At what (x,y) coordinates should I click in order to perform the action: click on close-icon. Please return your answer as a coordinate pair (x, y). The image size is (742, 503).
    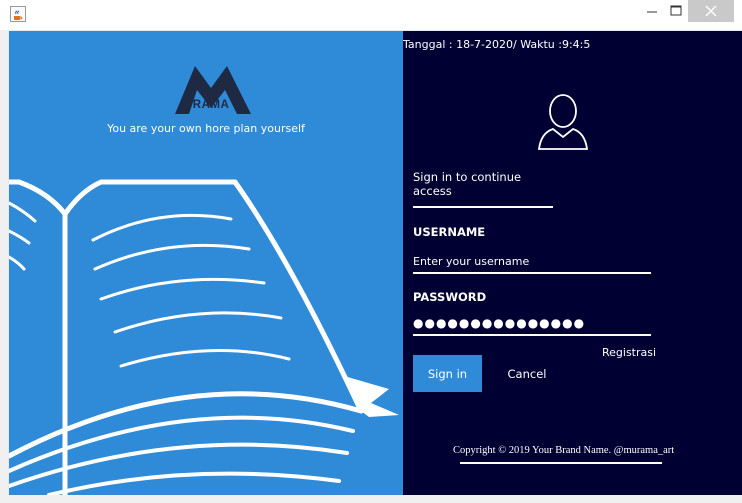
    Looking at the image, I should click on (711, 11).